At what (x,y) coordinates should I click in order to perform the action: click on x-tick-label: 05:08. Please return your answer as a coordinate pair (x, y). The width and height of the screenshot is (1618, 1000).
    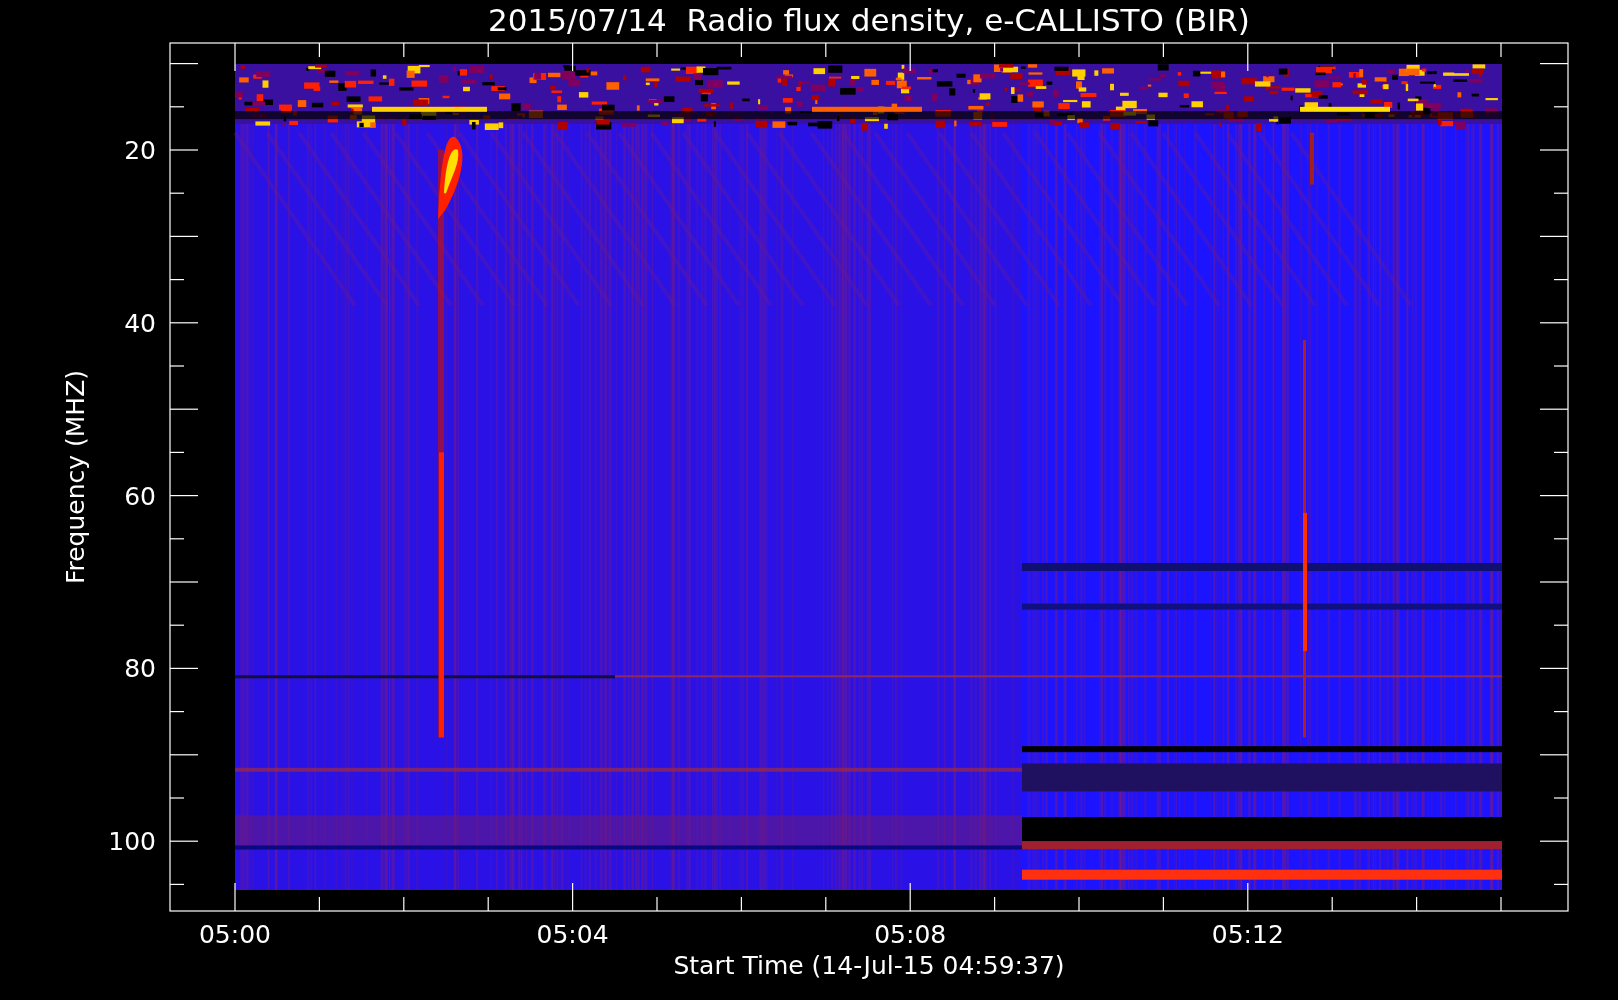
    Looking at the image, I should click on (910, 934).